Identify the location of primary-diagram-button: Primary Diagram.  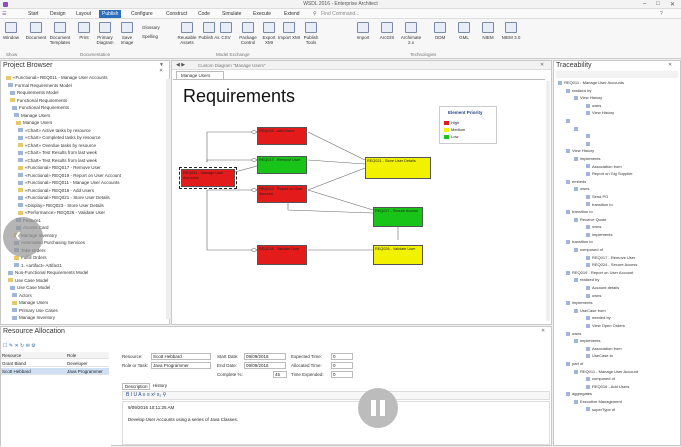
(105, 33).